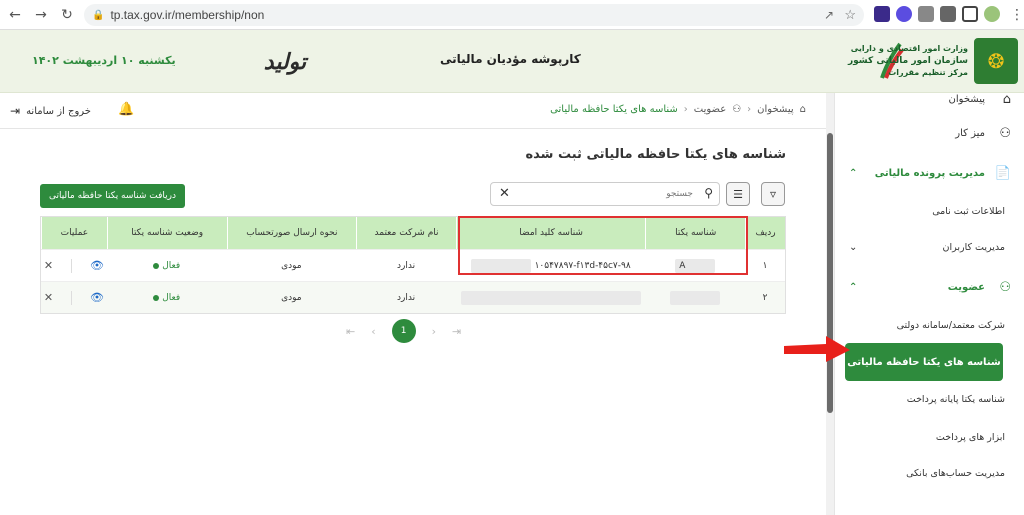 This screenshot has width=1024, height=515. I want to click on scrollbar, so click(830, 304).